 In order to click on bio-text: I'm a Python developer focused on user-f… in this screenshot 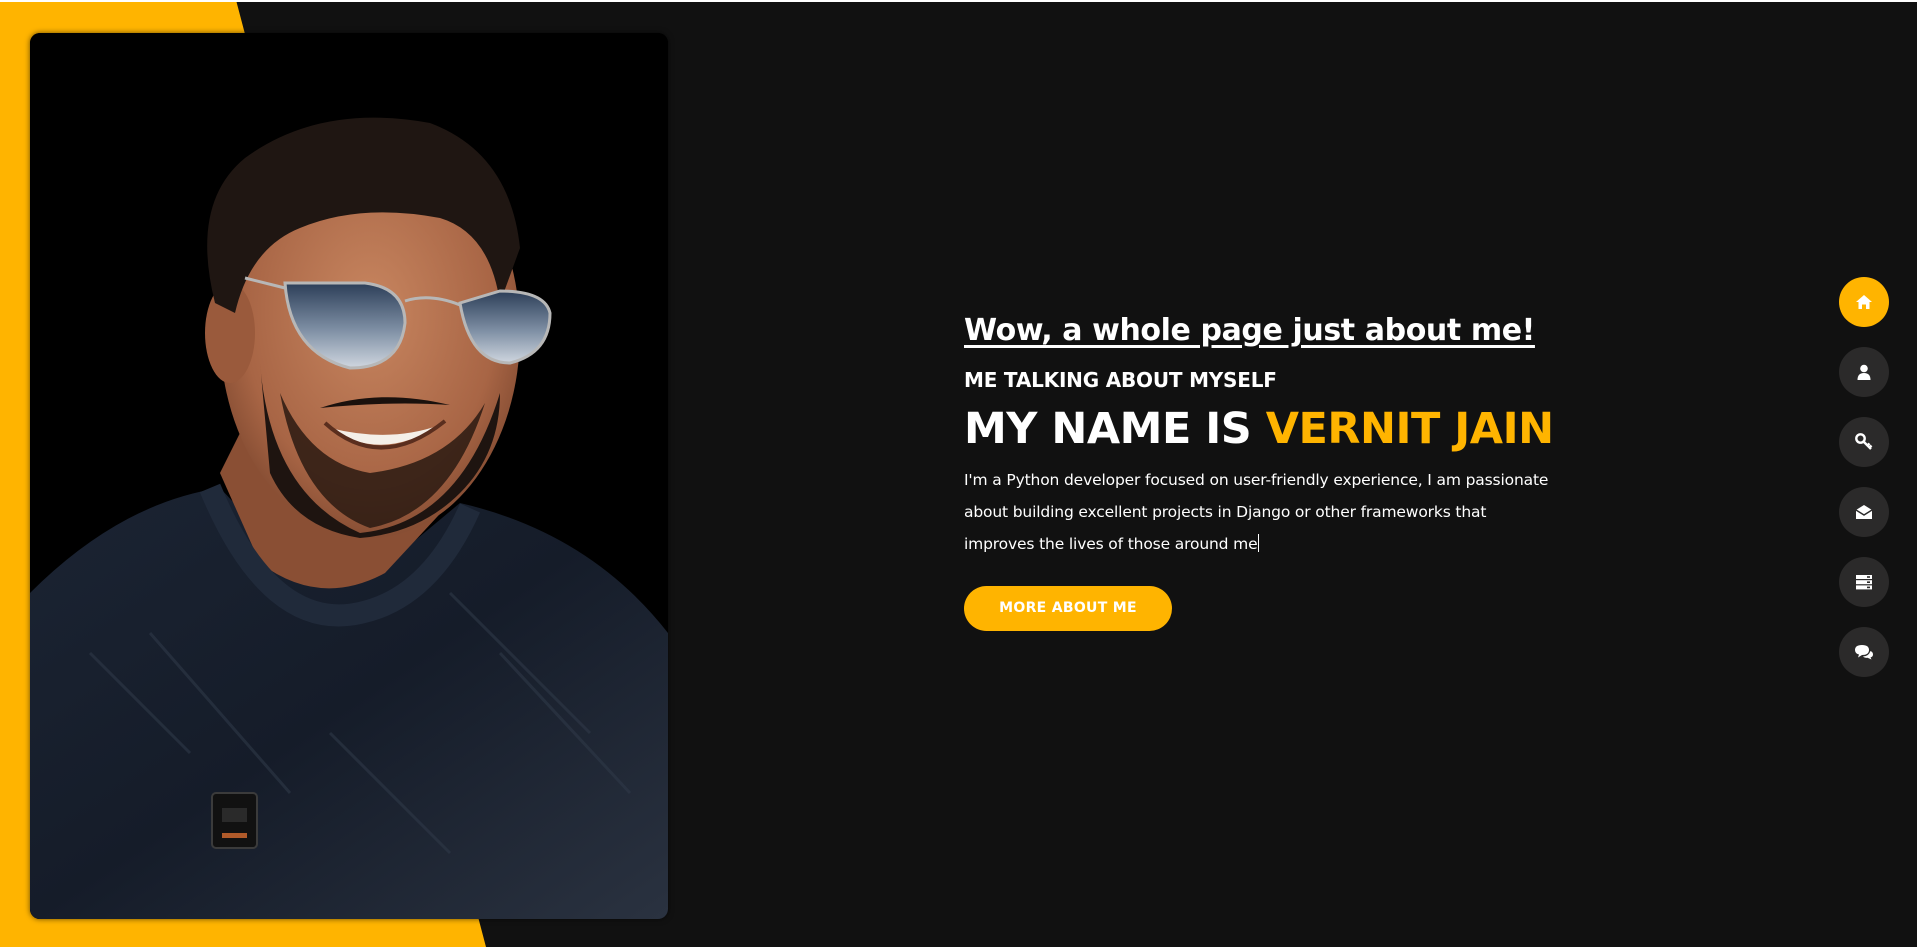, I will do `click(1259, 512)`.